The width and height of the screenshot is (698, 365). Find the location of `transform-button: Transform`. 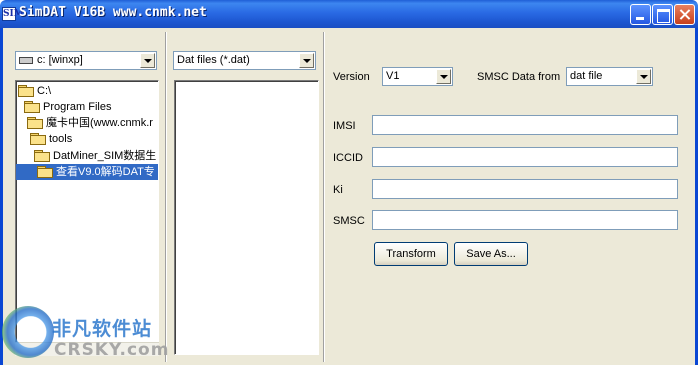

transform-button: Transform is located at coordinates (411, 254).